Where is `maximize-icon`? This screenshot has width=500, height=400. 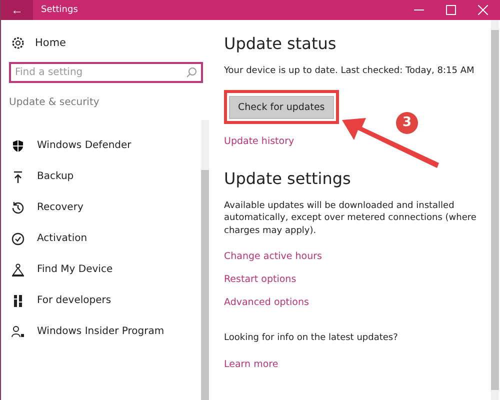 maximize-icon is located at coordinates (451, 10).